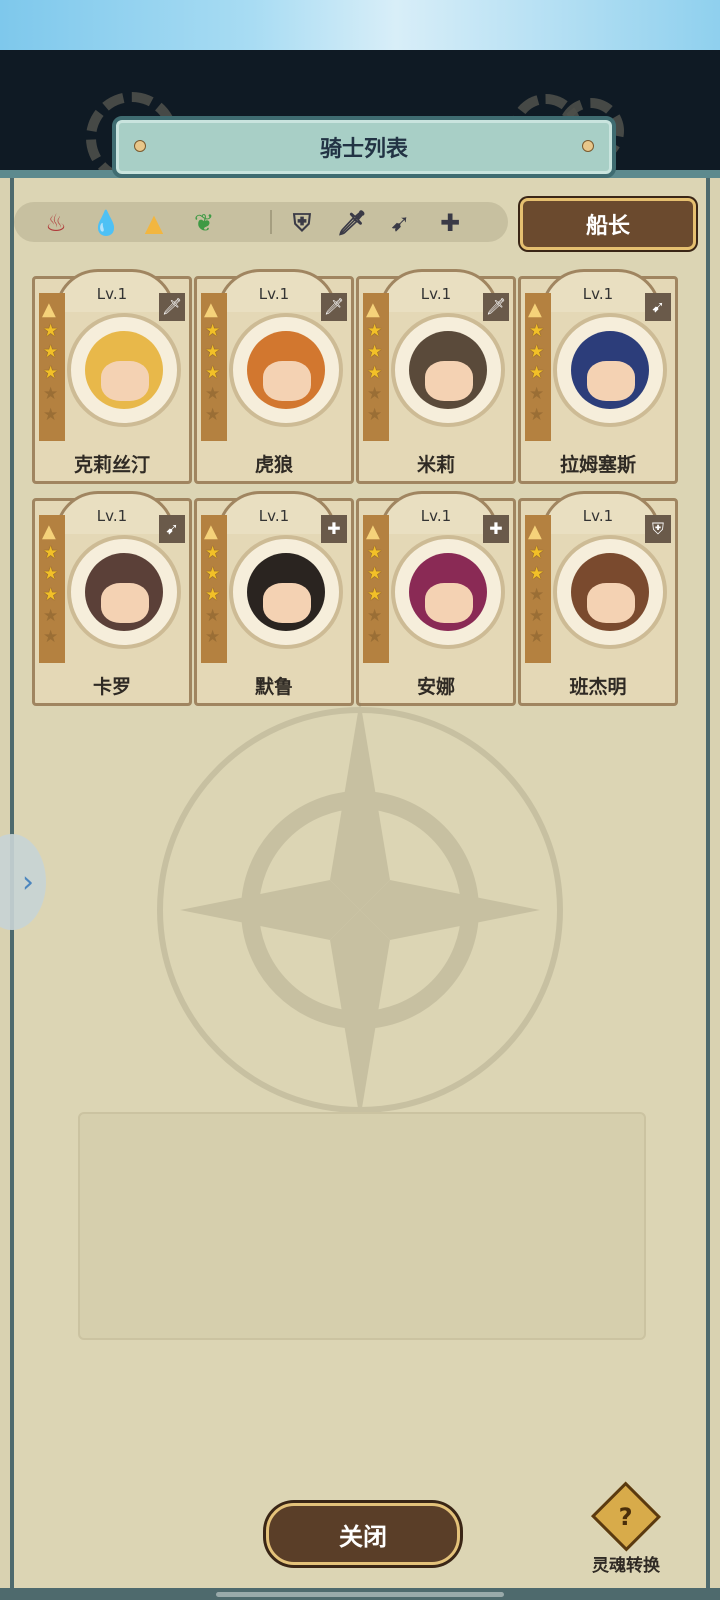 The image size is (720, 1600). Describe the element at coordinates (273, 687) in the screenshot. I see `knight-name: 默鲁` at that location.